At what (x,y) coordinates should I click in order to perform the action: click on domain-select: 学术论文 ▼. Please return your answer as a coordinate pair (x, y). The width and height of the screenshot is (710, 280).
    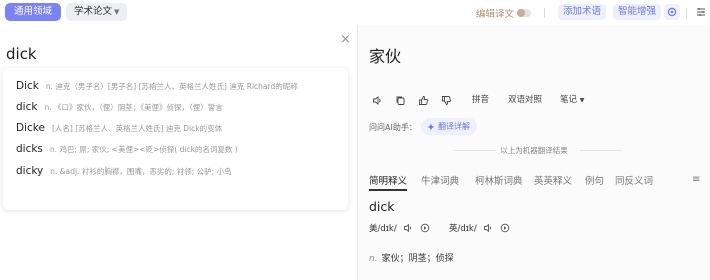
    Looking at the image, I should click on (97, 12).